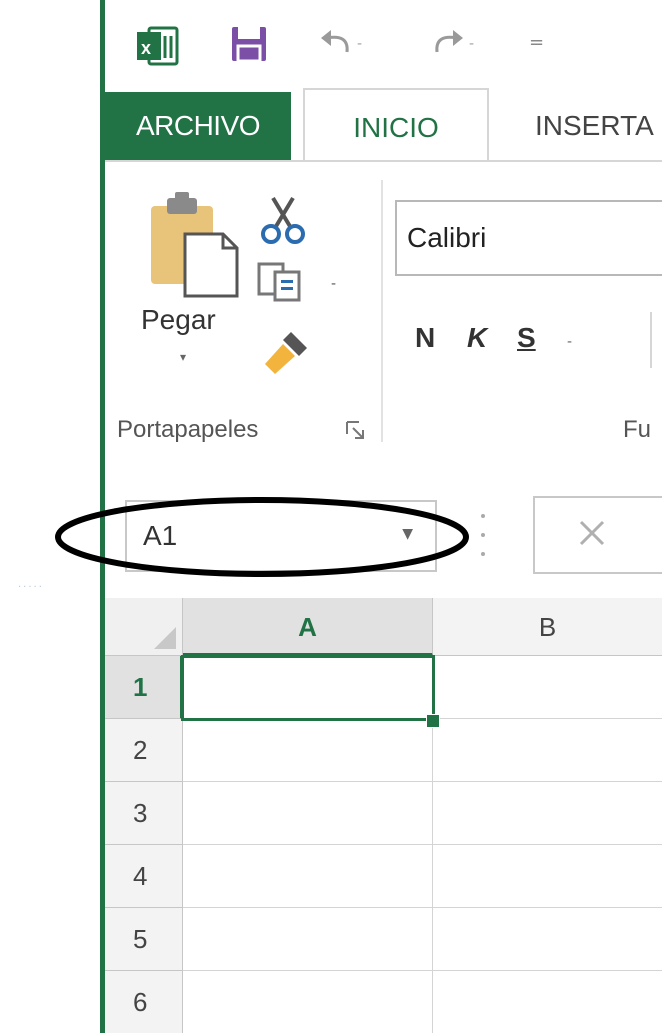 The height and width of the screenshot is (1033, 662). Describe the element at coordinates (433, 721) in the screenshot. I see `fill-handle` at that location.